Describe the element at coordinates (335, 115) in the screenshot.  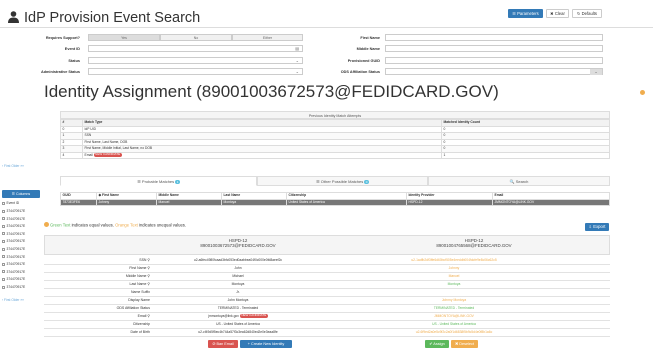
I see `attempts-caption: Previous Identity Match Attempts` at that location.